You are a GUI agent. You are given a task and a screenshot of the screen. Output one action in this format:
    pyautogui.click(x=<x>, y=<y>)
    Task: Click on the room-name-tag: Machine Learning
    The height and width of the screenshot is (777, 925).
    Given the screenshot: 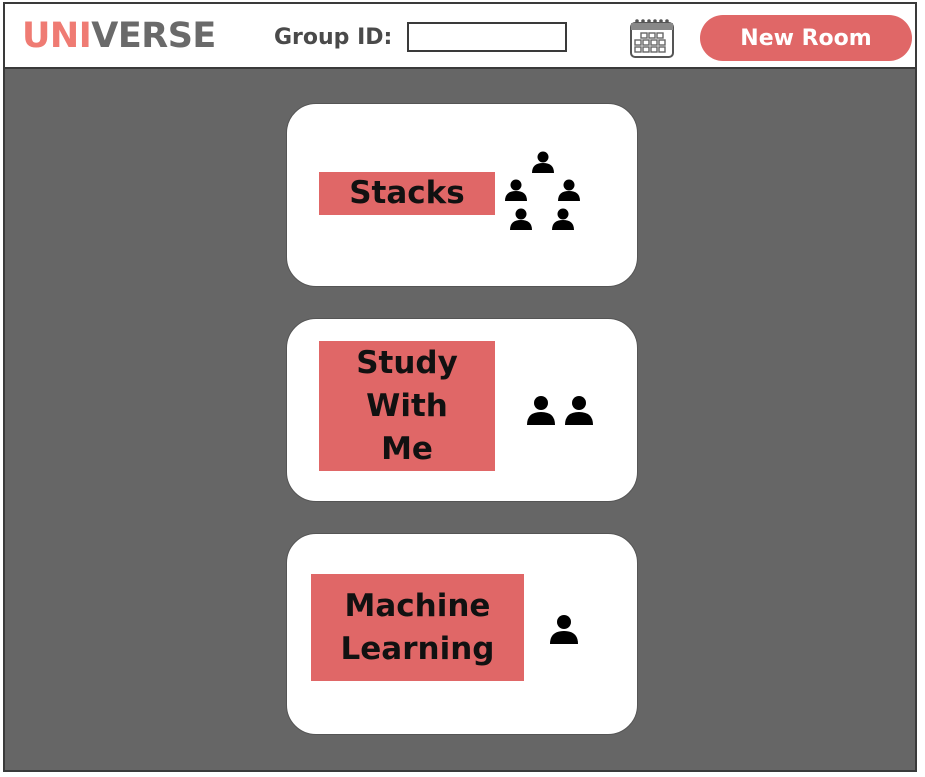 What is the action you would take?
    pyautogui.click(x=417, y=627)
    